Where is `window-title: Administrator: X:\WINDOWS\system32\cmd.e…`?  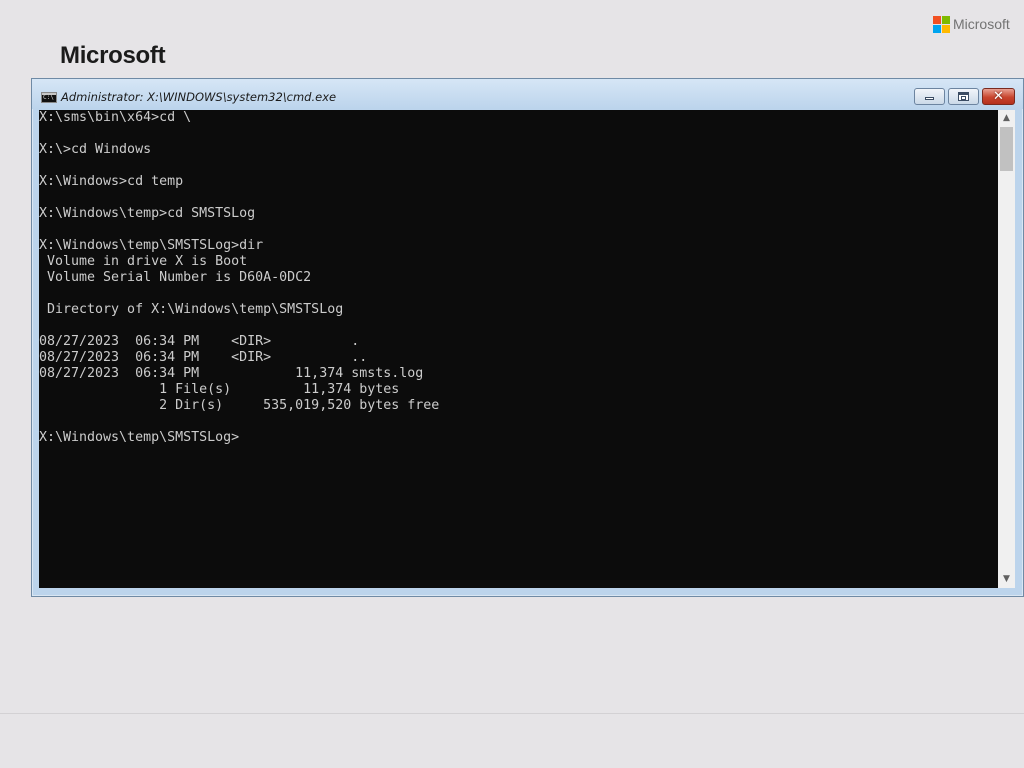
window-title: Administrator: X:\WINDOWS\system32\cmd.e… is located at coordinates (199, 97).